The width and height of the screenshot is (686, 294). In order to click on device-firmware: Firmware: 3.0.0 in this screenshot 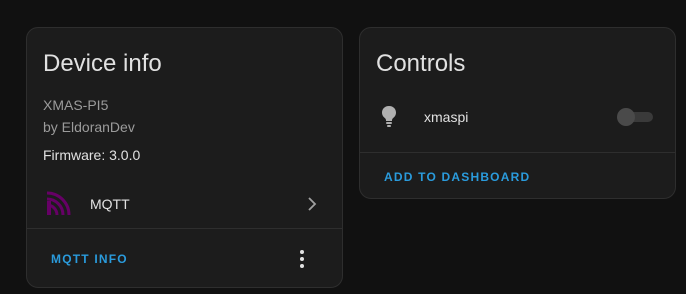, I will do `click(92, 155)`.